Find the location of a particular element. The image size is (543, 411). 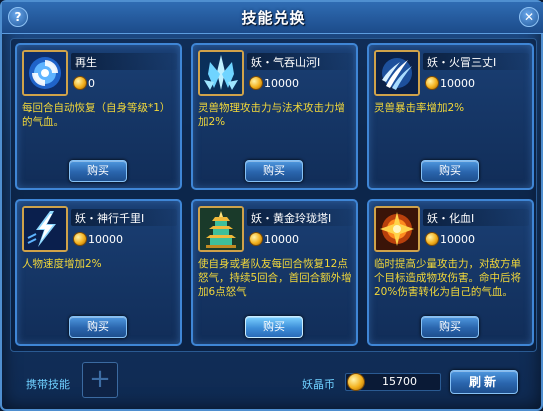

skill-name: 妖・气吞山河I is located at coordinates (286, 62).